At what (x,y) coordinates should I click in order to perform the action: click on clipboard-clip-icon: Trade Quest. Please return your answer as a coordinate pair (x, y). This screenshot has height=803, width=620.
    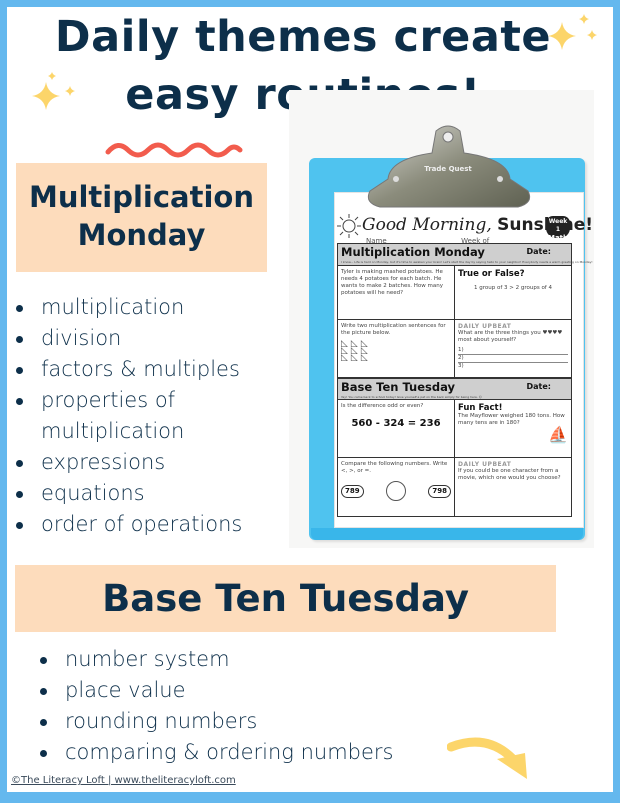
    Looking at the image, I should click on (449, 166).